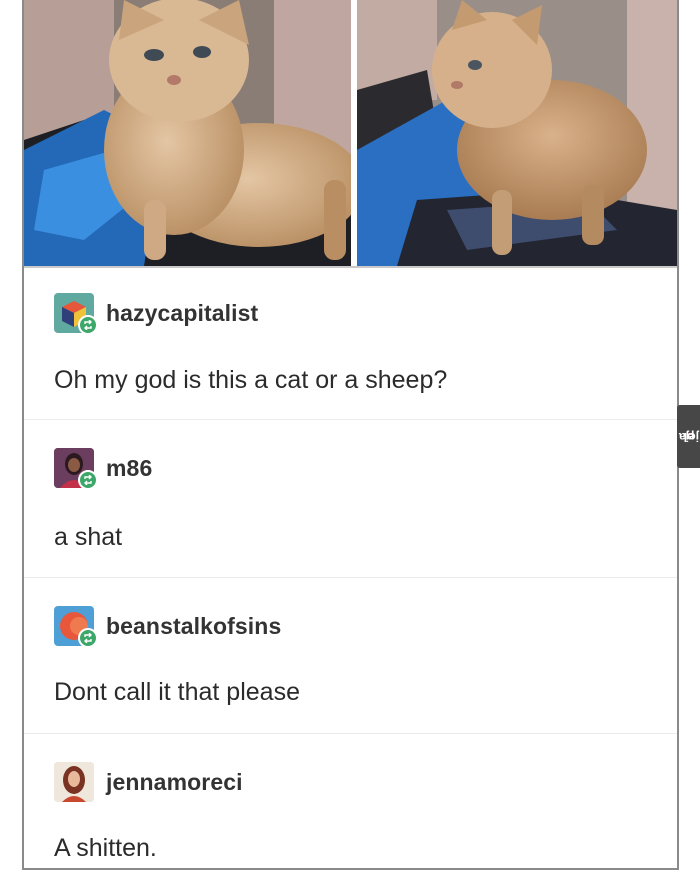 The image size is (700, 875). What do you see at coordinates (129, 468) in the screenshot?
I see `post-username: m86` at bounding box center [129, 468].